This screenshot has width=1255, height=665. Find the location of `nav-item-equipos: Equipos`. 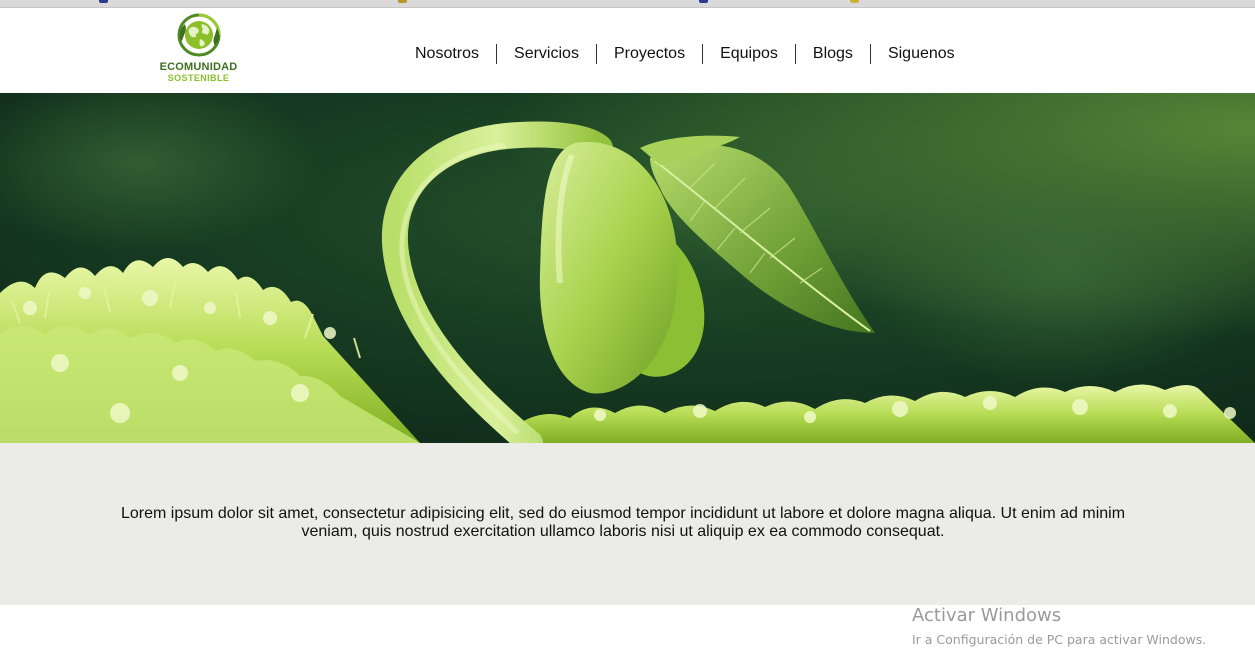

nav-item-equipos: Equipos is located at coordinates (748, 54).